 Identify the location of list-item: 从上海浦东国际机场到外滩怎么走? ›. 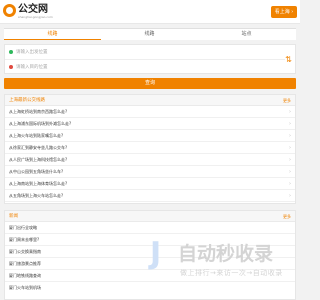
(150, 124).